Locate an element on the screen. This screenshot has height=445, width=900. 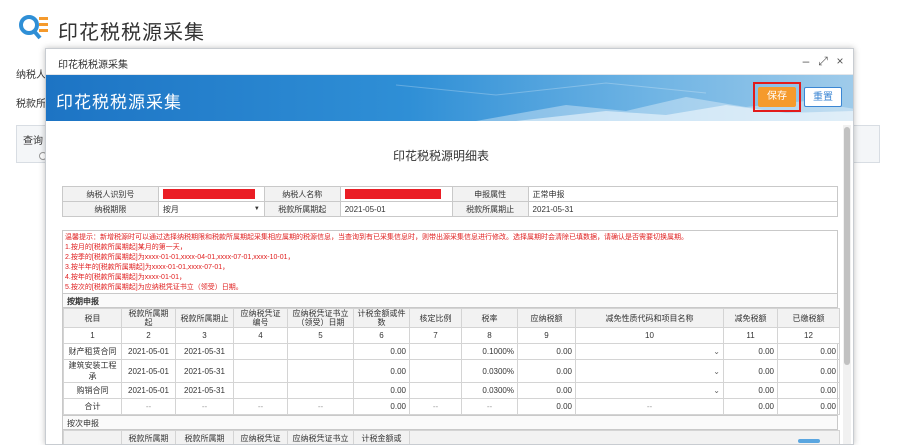
period-label: 纳税期限 is located at coordinates (110, 209).